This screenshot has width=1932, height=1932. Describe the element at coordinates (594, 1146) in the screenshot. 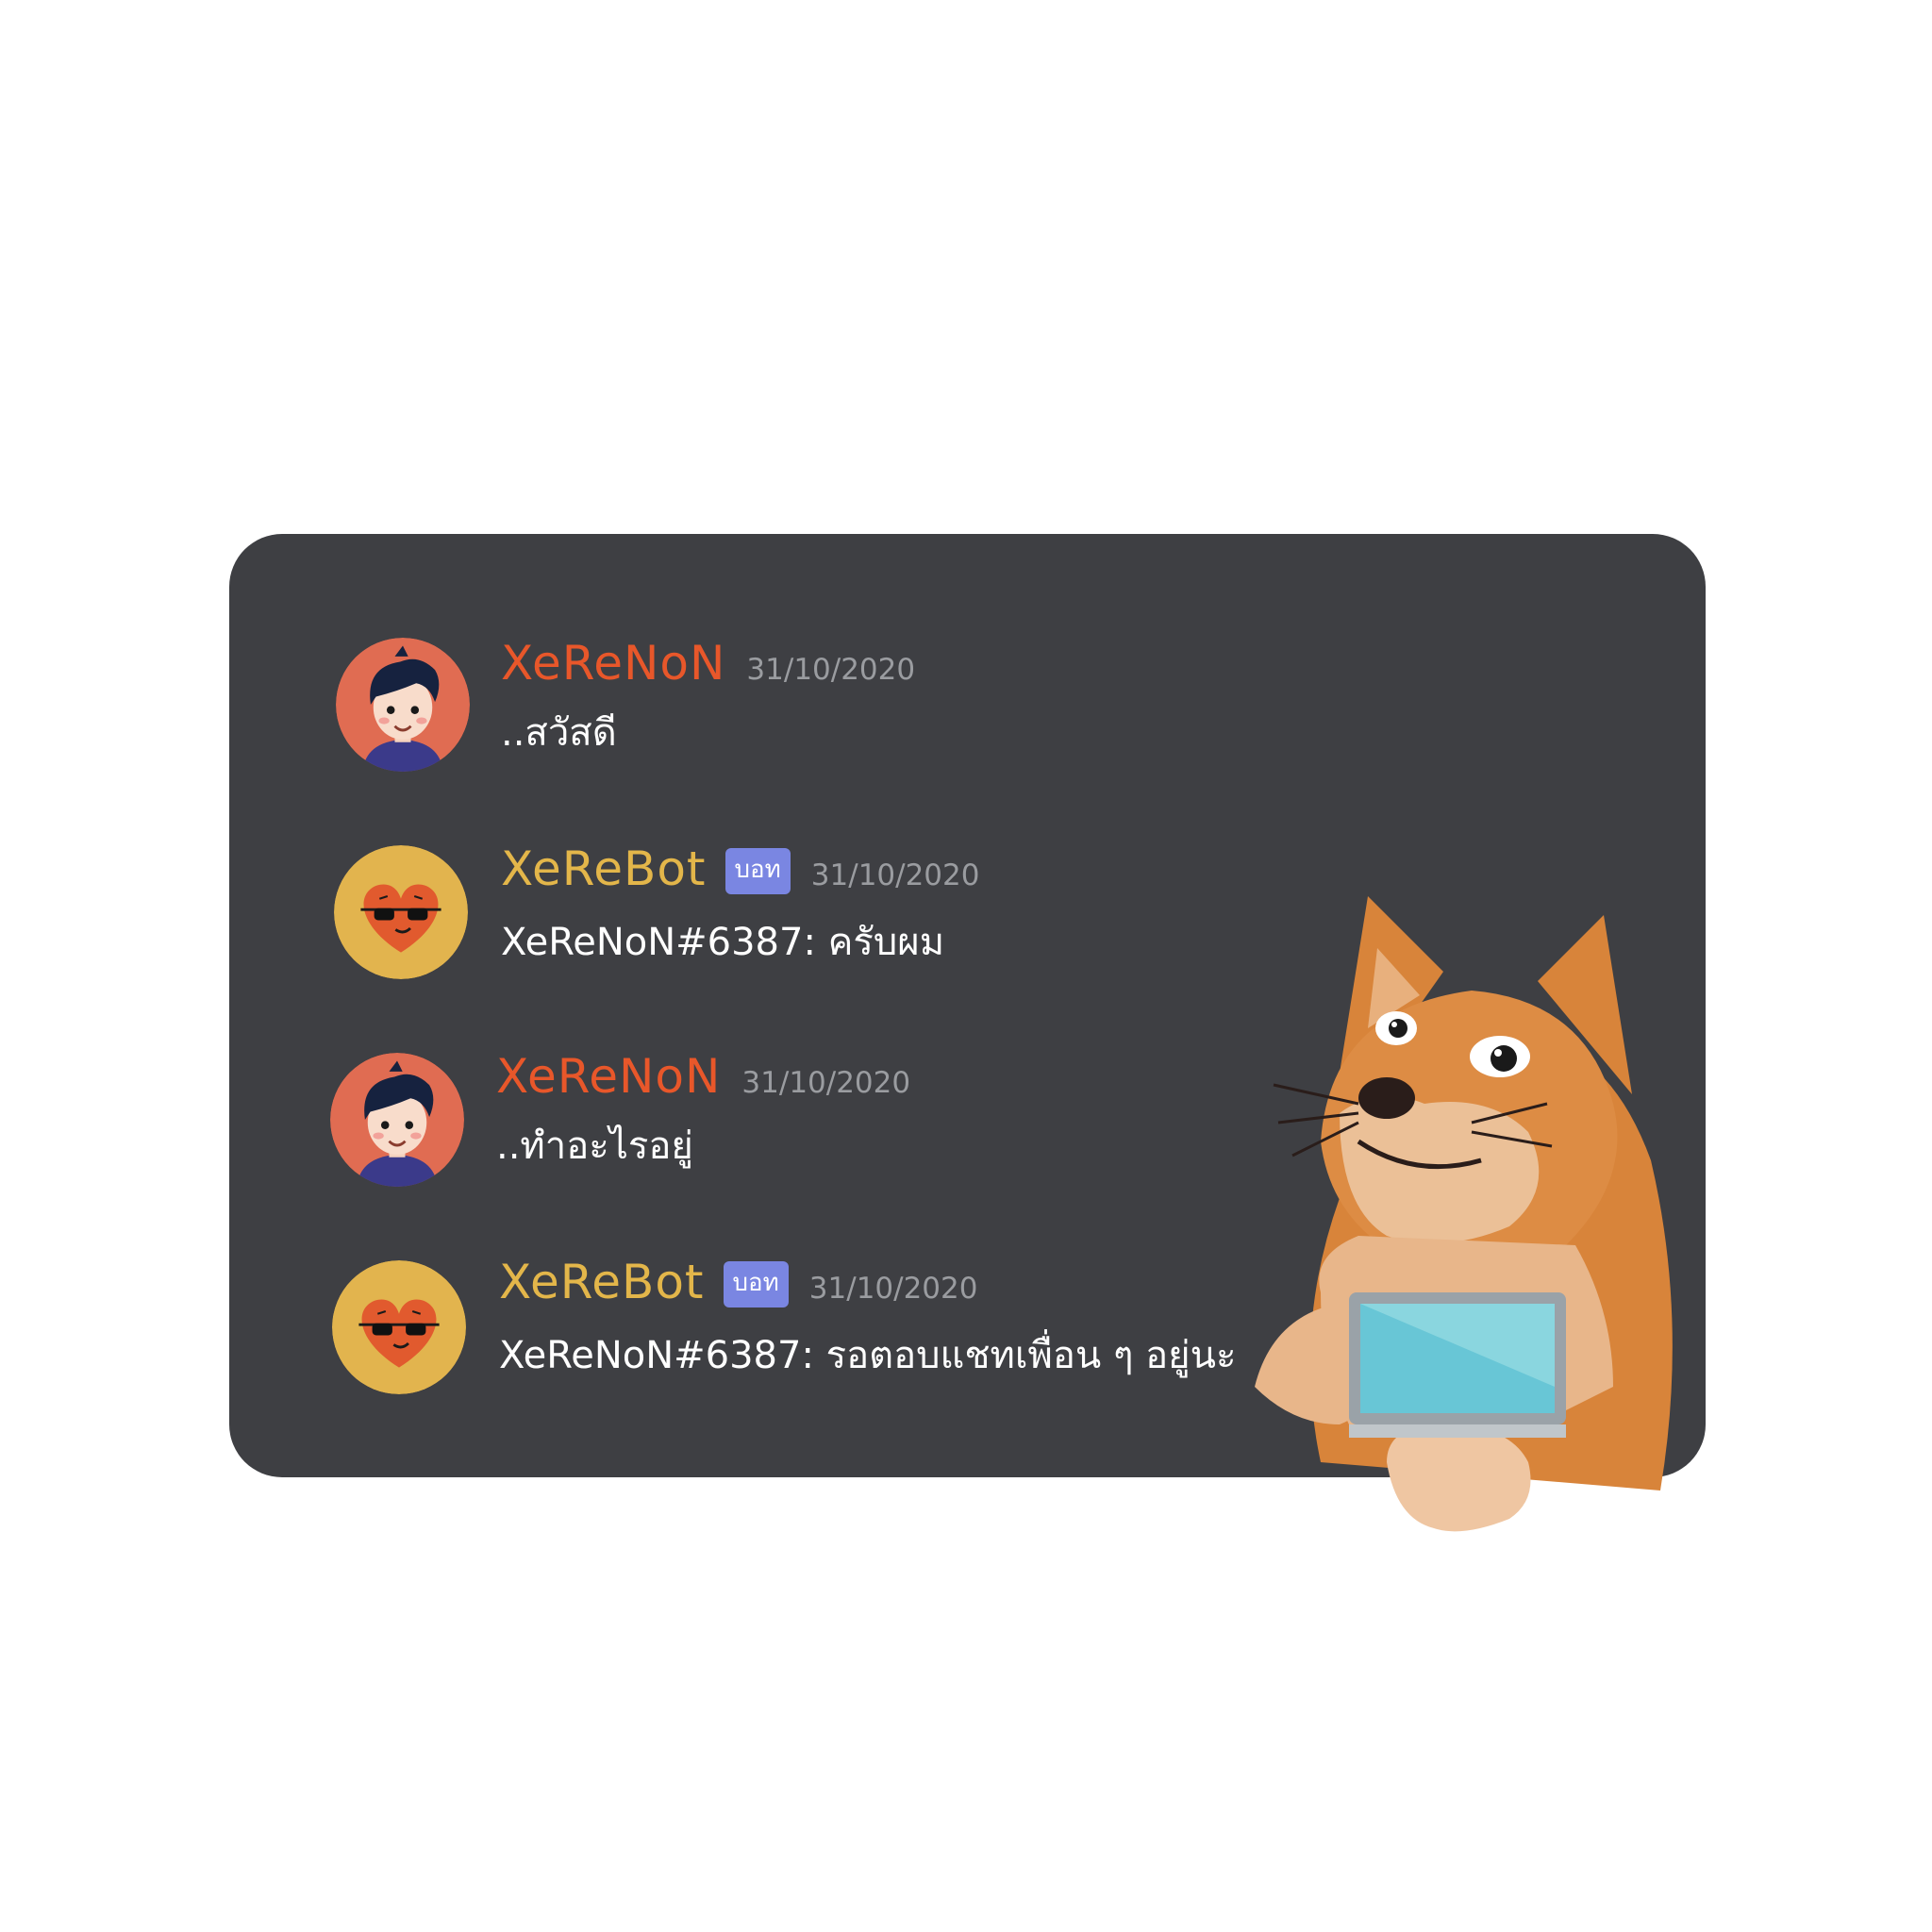

I see `message-text: ..ทำอะไรอยู่` at that location.